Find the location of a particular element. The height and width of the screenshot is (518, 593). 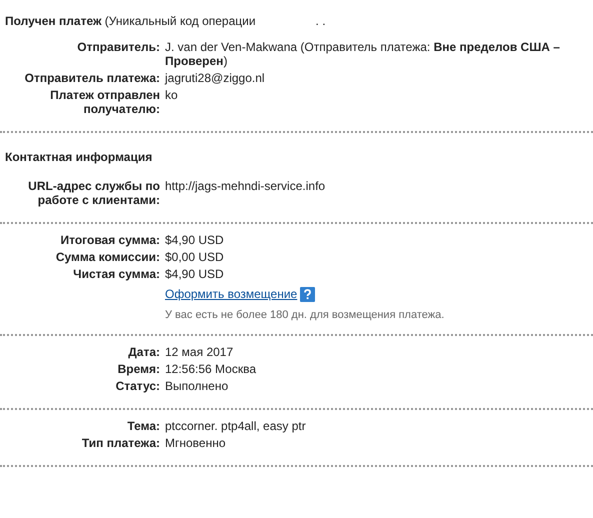

field-label: Чистая сумма: is located at coordinates (116, 274).